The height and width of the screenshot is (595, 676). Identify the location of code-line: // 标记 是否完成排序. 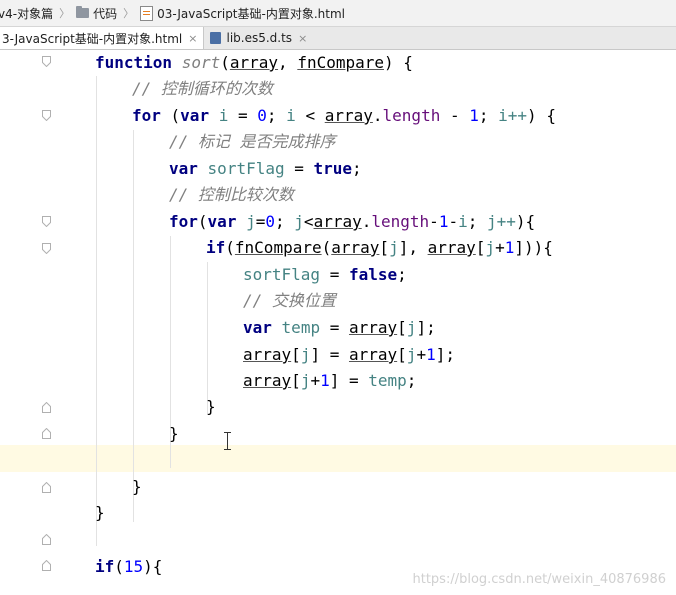
(252, 142).